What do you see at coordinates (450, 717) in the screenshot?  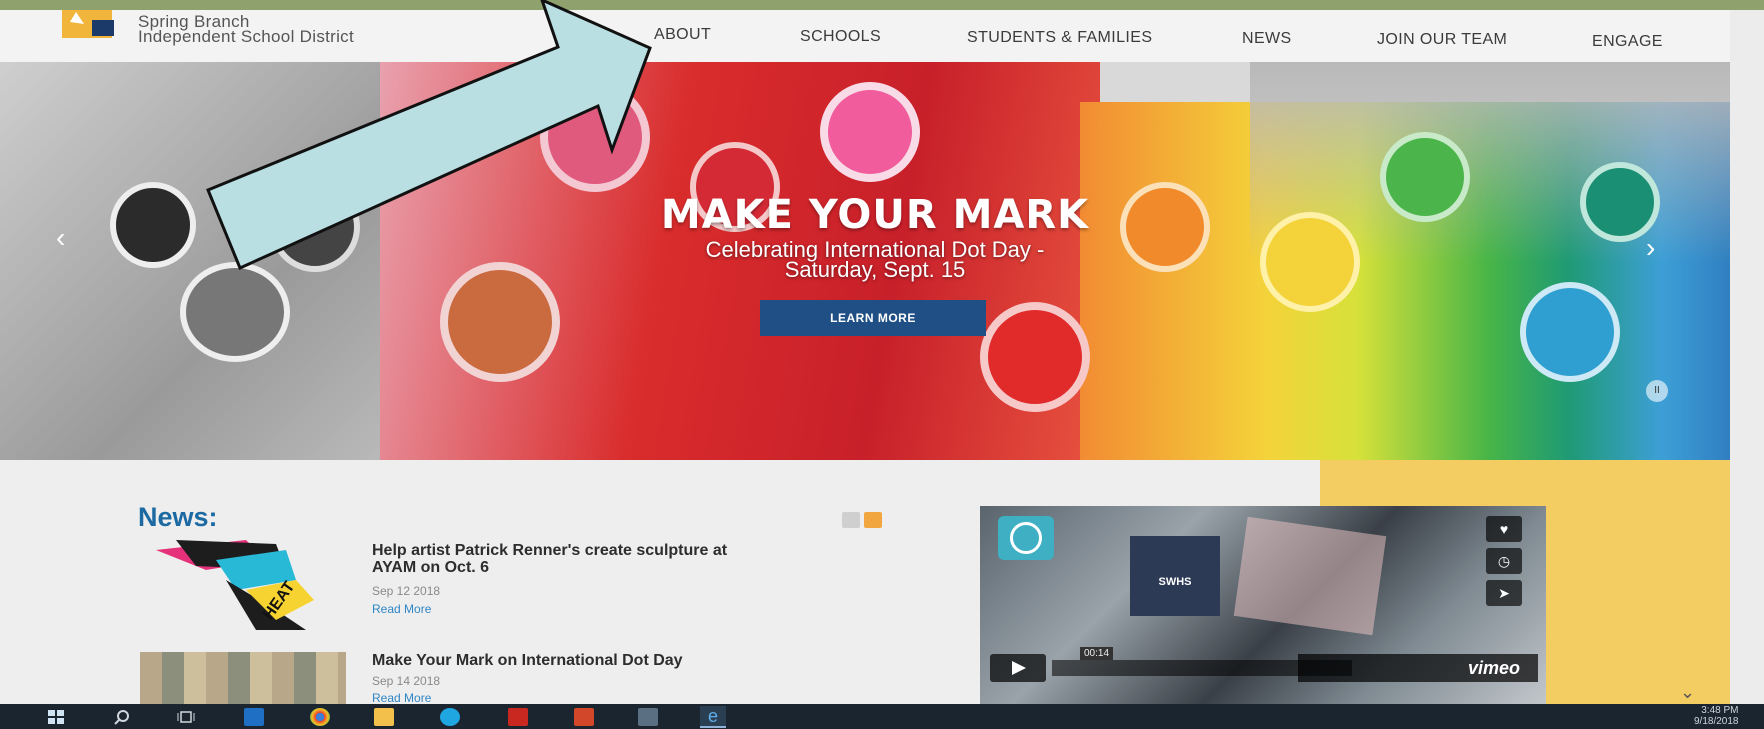 I see `skype-icon` at bounding box center [450, 717].